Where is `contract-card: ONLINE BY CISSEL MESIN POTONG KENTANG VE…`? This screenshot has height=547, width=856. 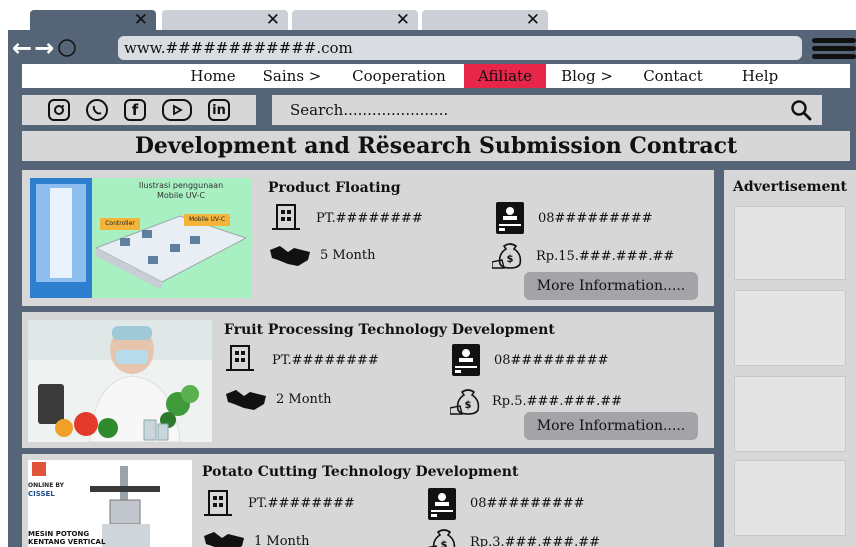
contract-card: ONLINE BY CISSEL MESIN POTONG KENTANG VE… is located at coordinates (368, 500).